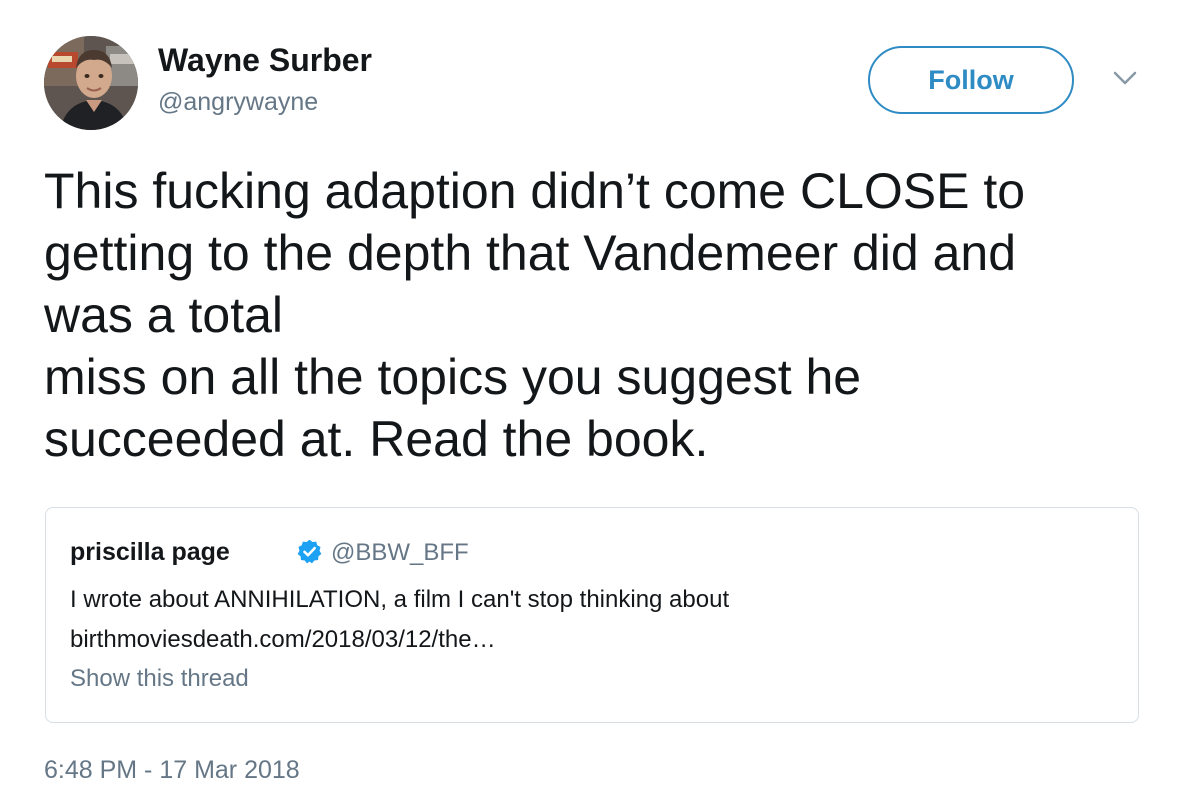 The image size is (1200, 808). What do you see at coordinates (309, 551) in the screenshot?
I see `verified-badge-icon` at bounding box center [309, 551].